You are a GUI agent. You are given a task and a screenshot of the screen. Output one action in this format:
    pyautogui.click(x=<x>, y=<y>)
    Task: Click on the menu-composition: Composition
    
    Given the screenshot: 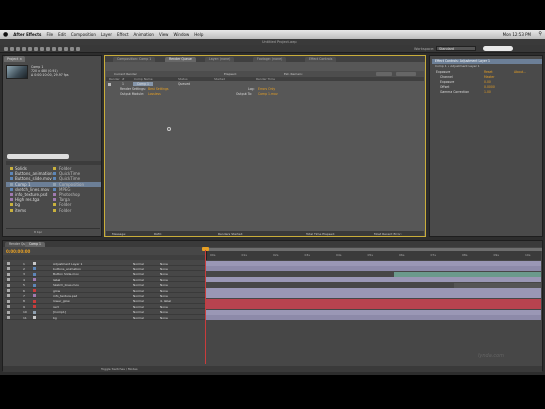 What is the action you would take?
    pyautogui.click(x=83, y=34)
    